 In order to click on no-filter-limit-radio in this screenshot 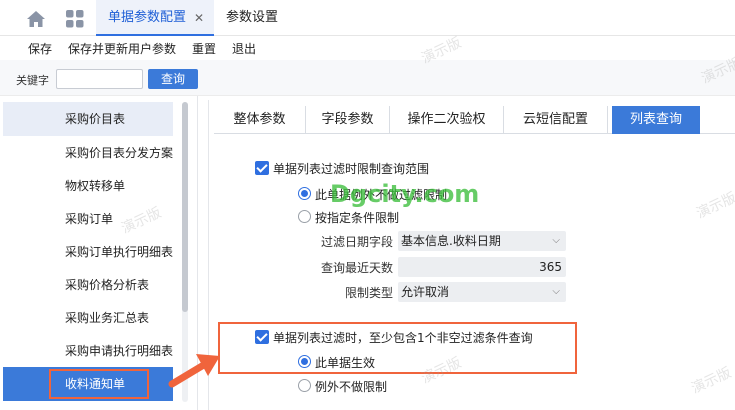, I will do `click(304, 193)`.